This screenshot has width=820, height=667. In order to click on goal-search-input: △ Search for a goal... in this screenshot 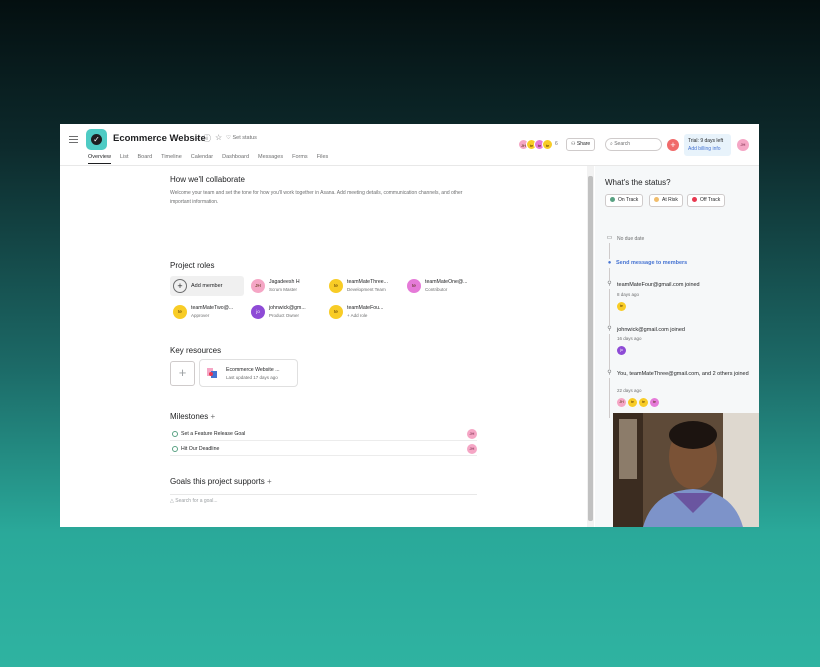, I will do `click(323, 500)`.